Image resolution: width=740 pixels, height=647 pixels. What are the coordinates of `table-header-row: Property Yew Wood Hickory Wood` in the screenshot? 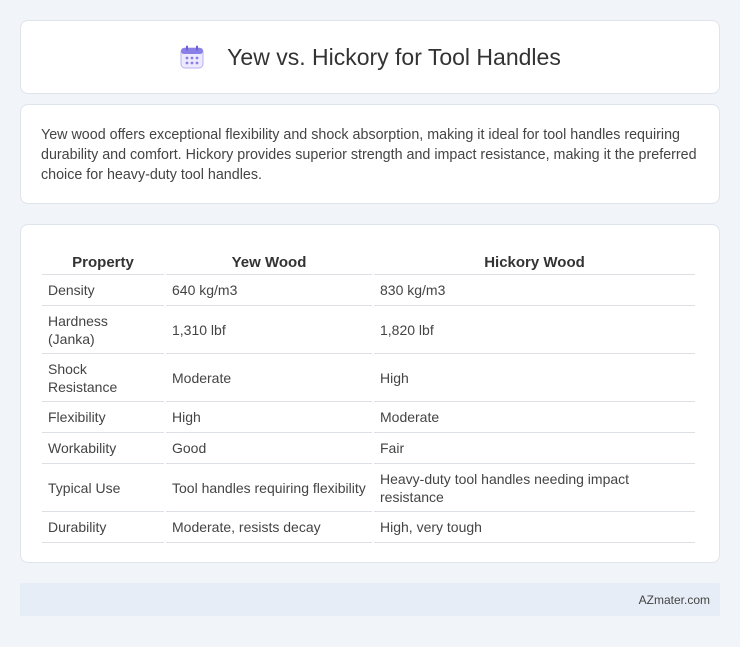 It's located at (368, 260).